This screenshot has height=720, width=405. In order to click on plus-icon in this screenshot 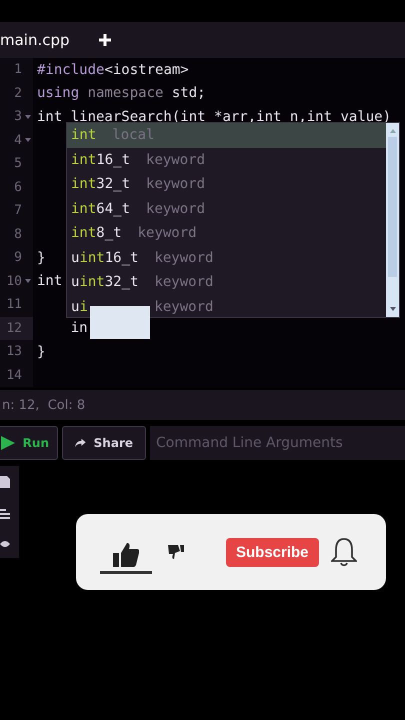, I will do `click(105, 40)`.